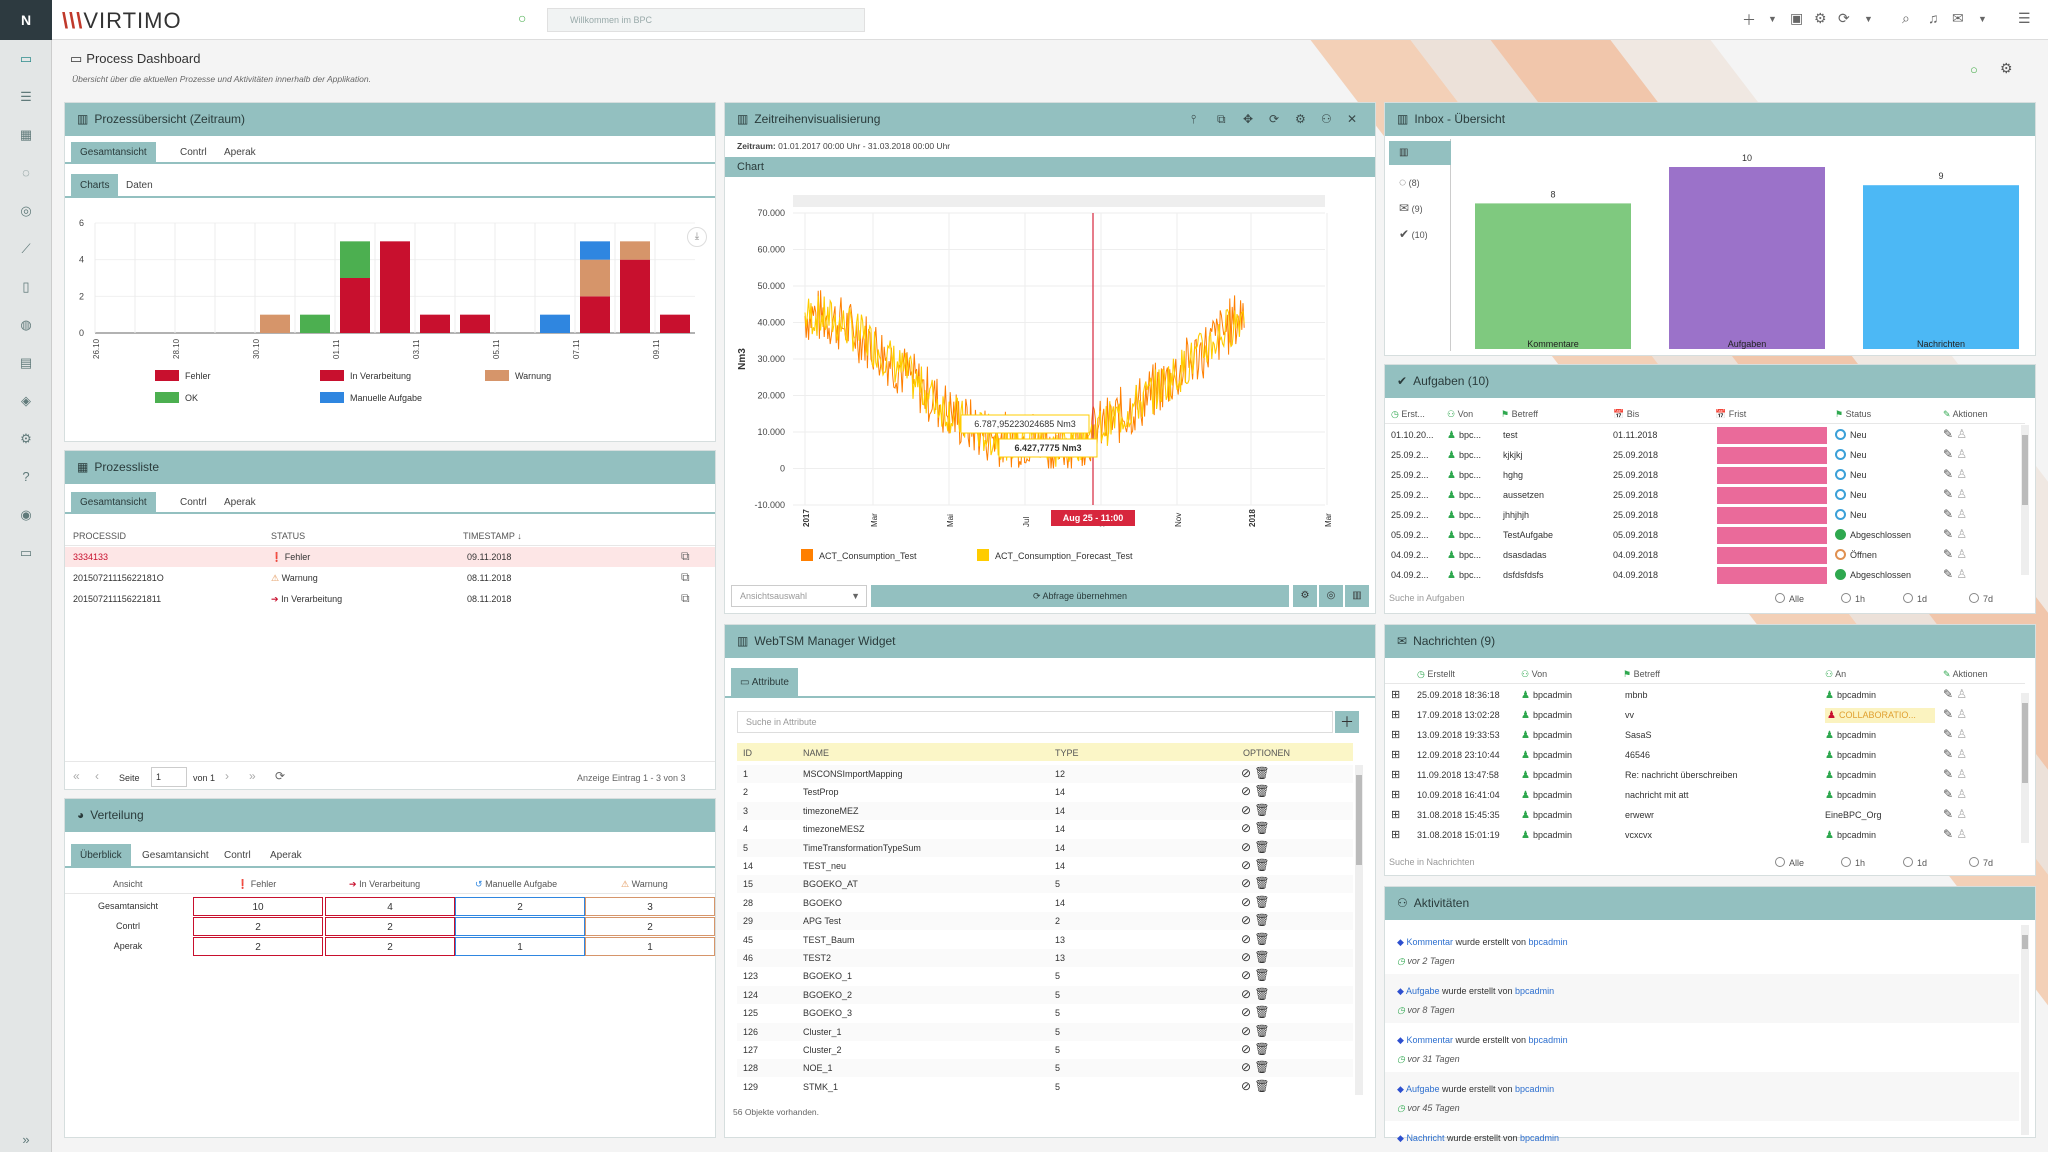  I want to click on range-slider, so click(1059, 201).